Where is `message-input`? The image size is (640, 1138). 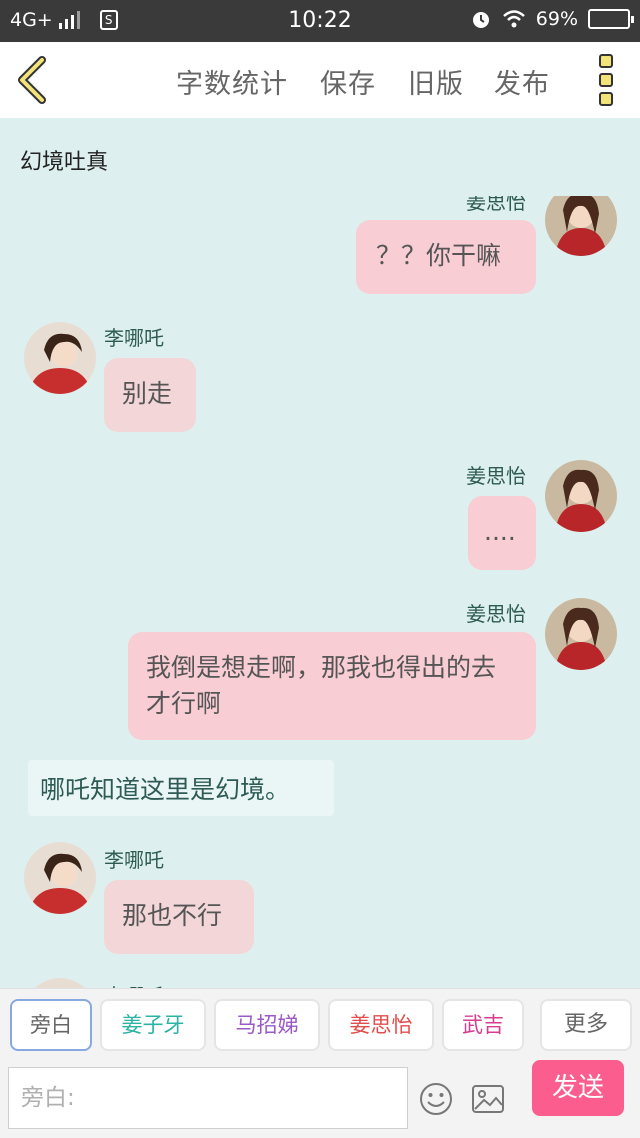
message-input is located at coordinates (208, 1098).